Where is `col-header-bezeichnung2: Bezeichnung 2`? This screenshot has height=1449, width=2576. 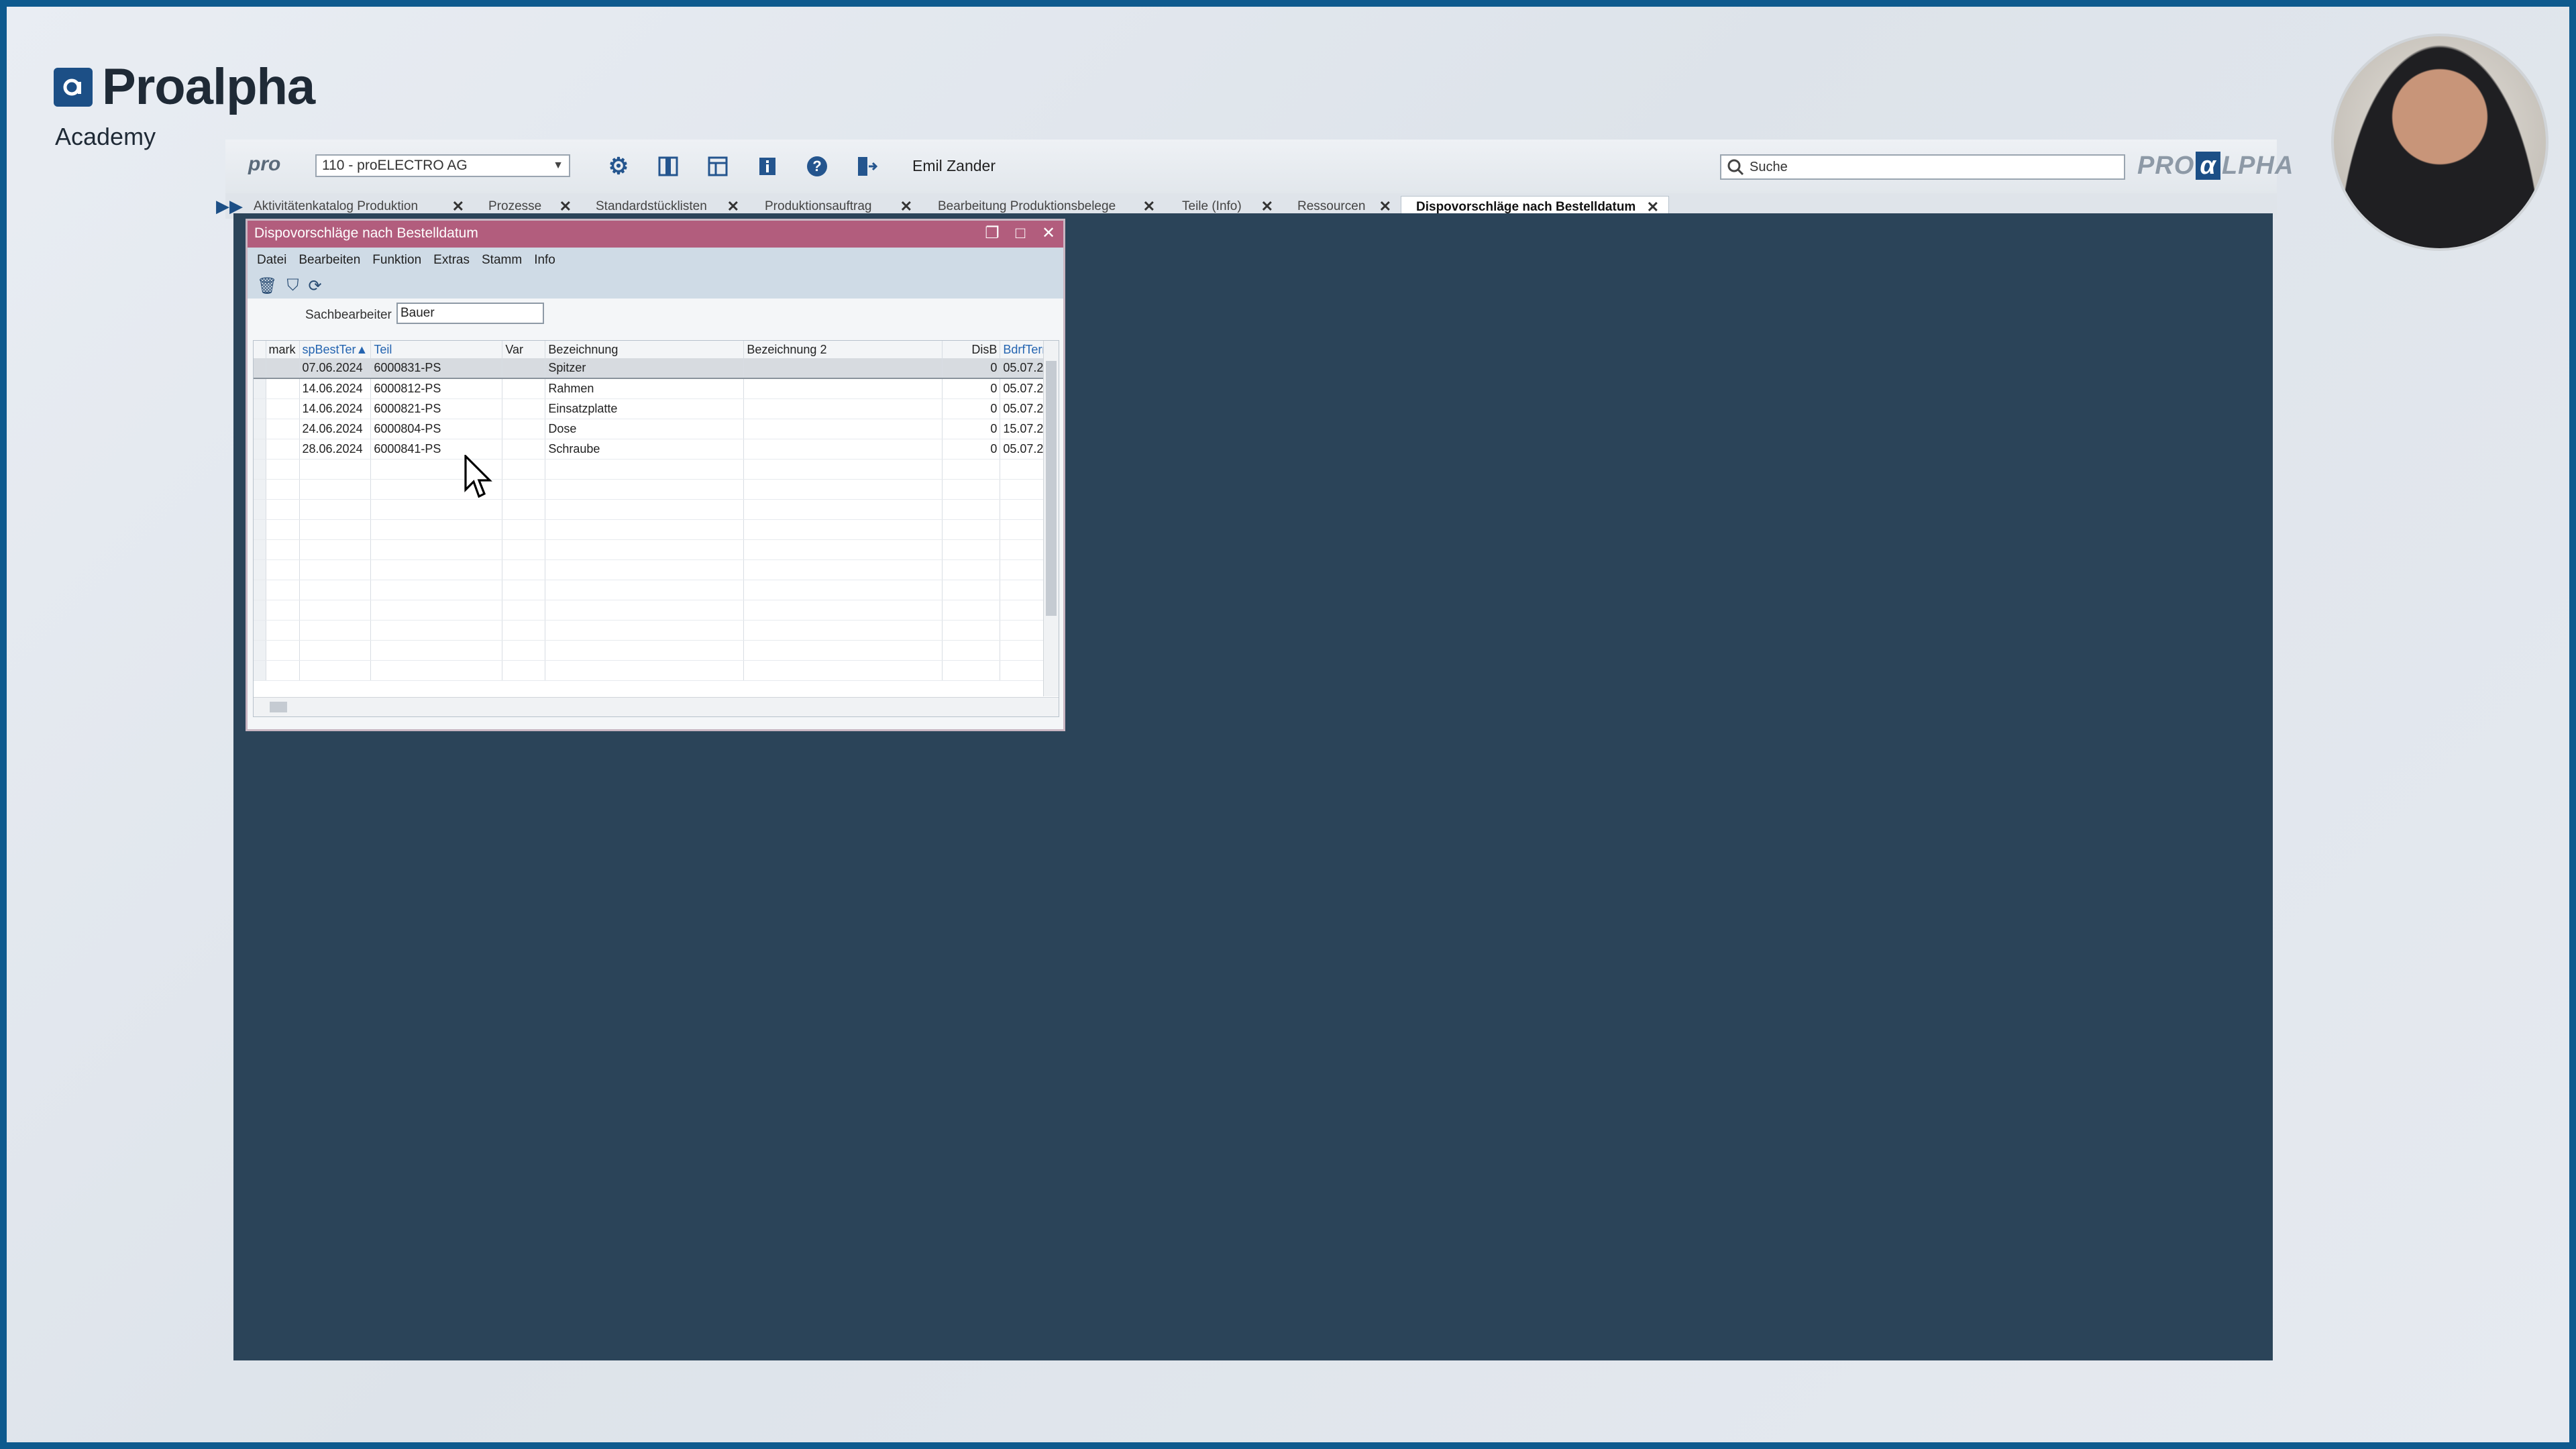 col-header-bezeichnung2: Bezeichnung 2 is located at coordinates (843, 349).